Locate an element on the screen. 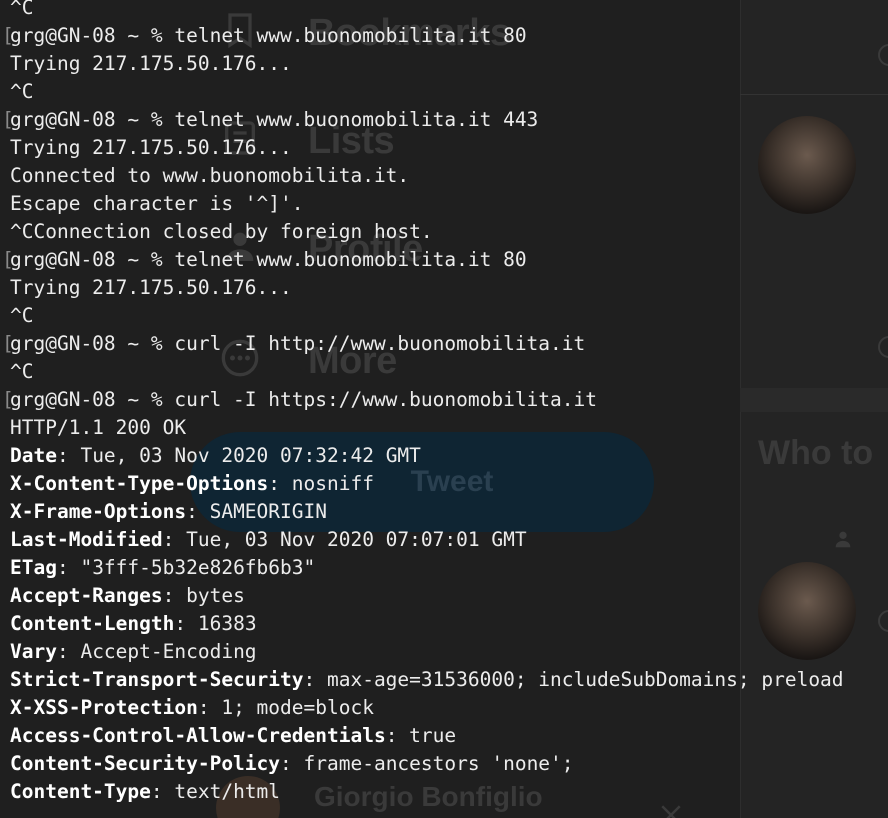  http-header-value: : Tue, 03 Nov 2020 07:07:01 GMT is located at coordinates (344, 539).